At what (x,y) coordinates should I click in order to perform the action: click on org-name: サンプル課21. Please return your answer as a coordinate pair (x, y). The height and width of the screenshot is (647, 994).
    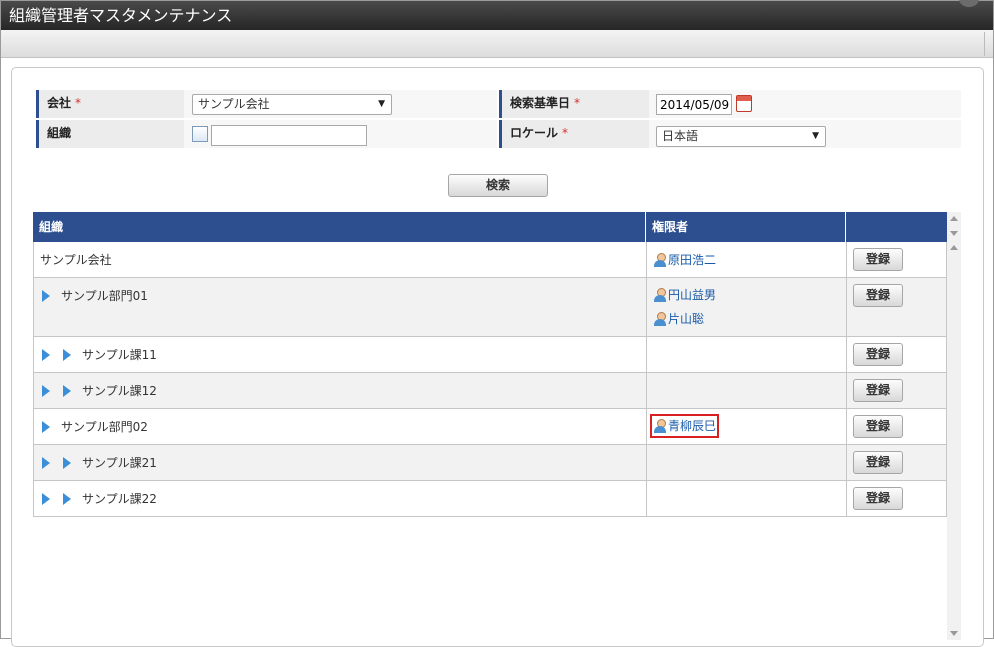
    Looking at the image, I should click on (119, 463).